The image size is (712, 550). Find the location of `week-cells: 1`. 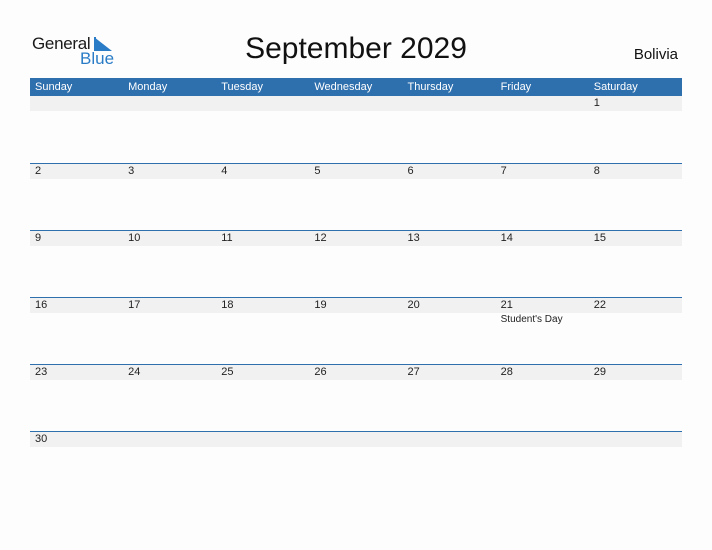

week-cells: 1 is located at coordinates (356, 103).